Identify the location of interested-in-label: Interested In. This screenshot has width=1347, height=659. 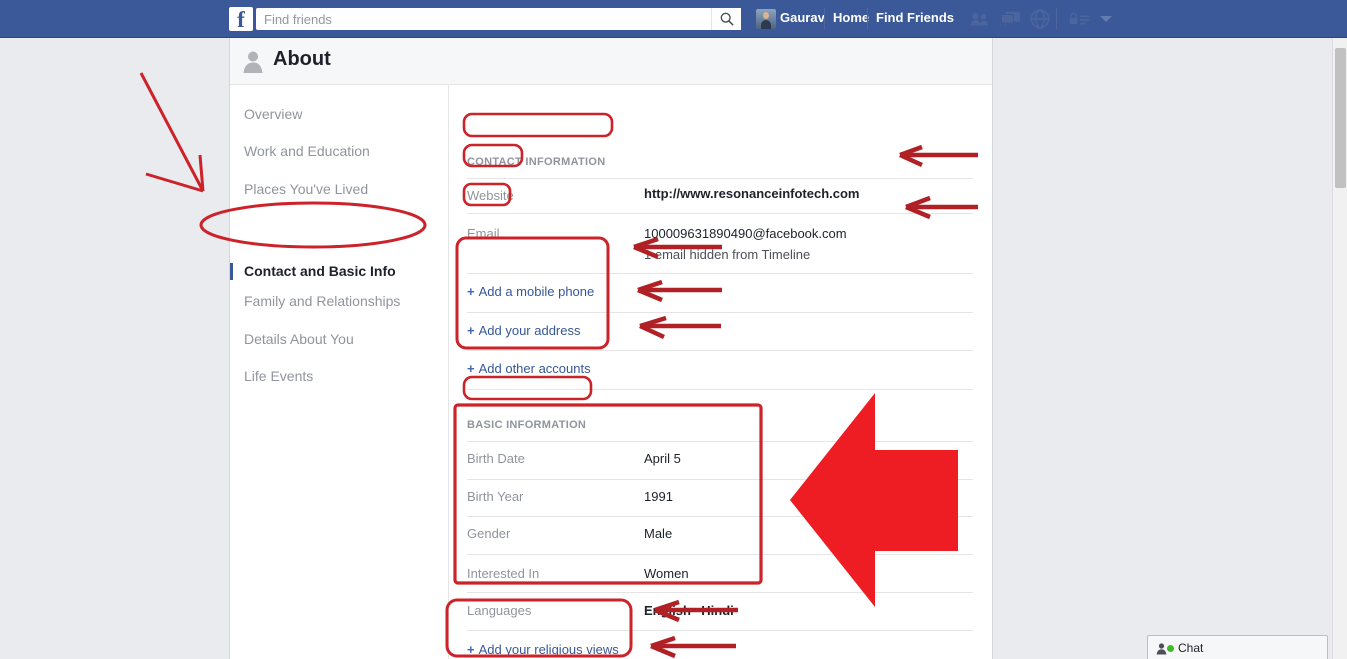
(503, 573).